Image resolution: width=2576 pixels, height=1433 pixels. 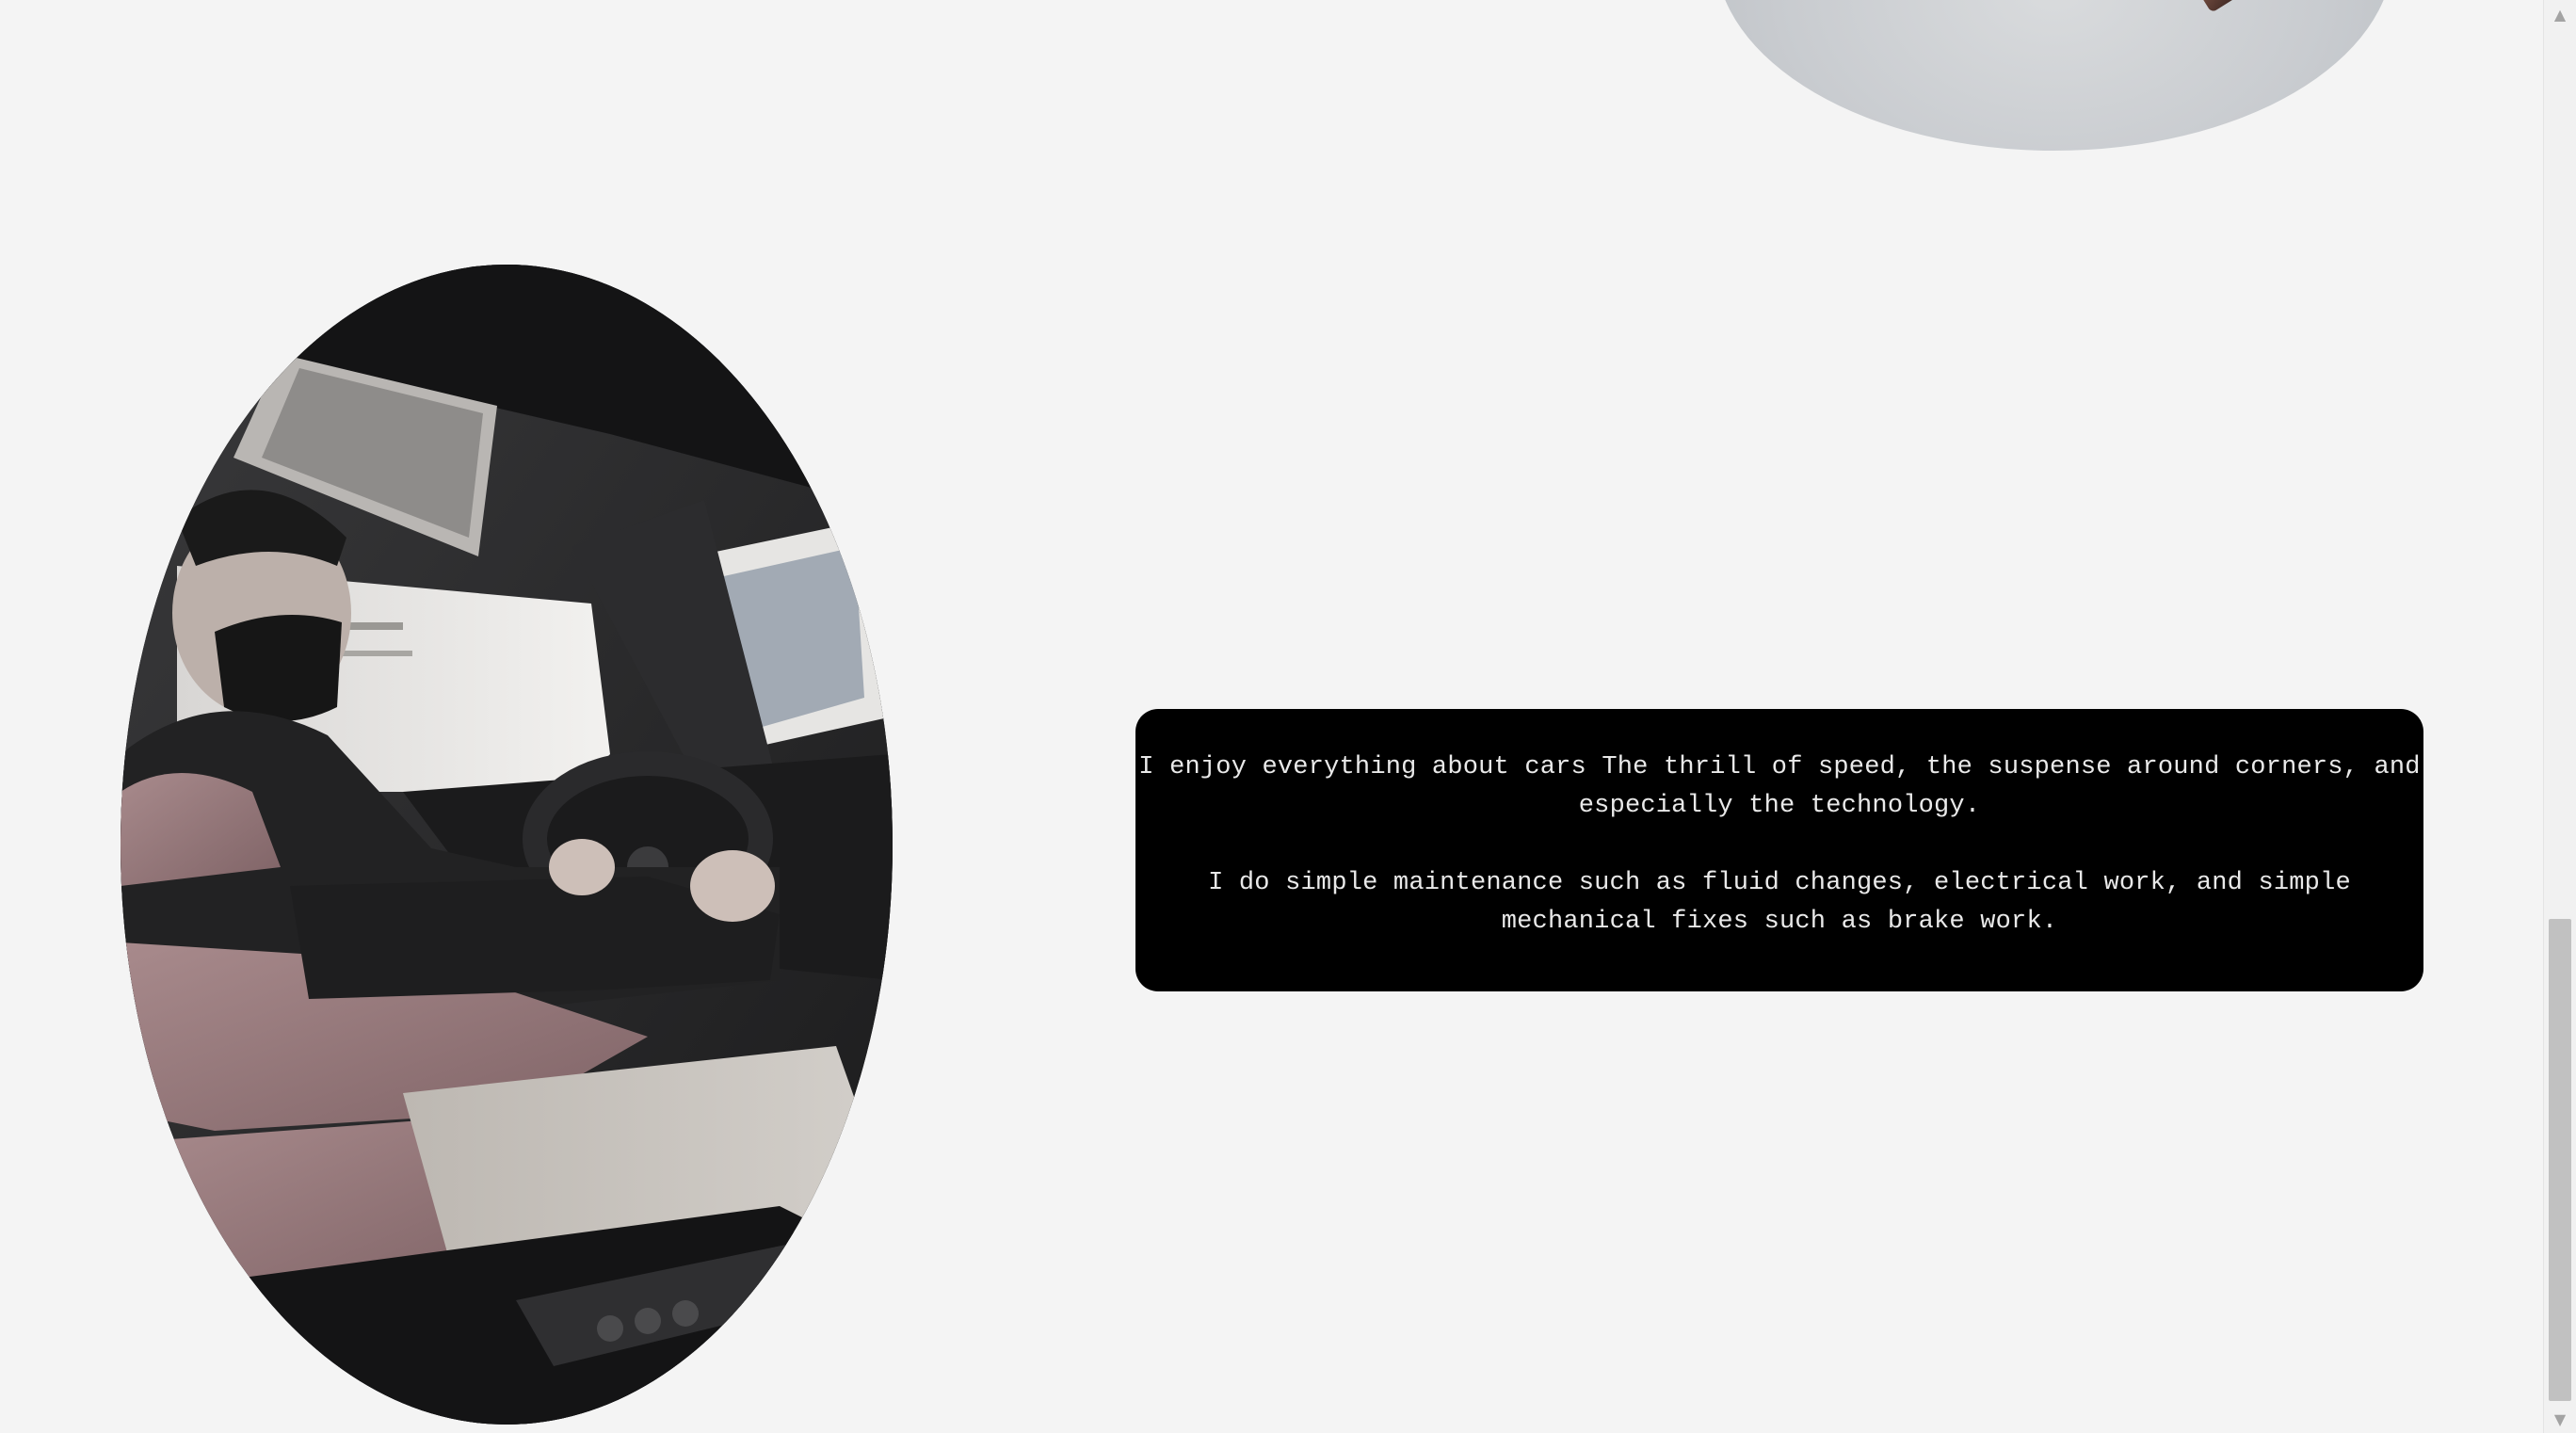 I want to click on photo-detail-streak, so click(x=2205, y=6).